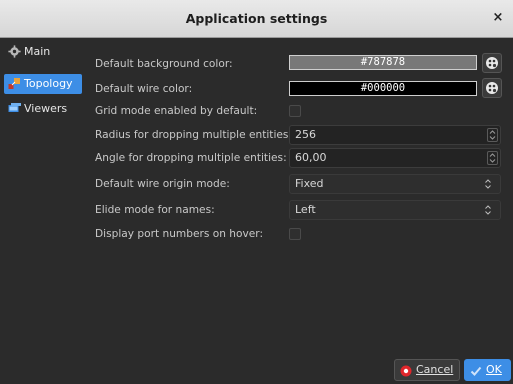  Describe the element at coordinates (406, 370) in the screenshot. I see `cancel-icon` at that location.